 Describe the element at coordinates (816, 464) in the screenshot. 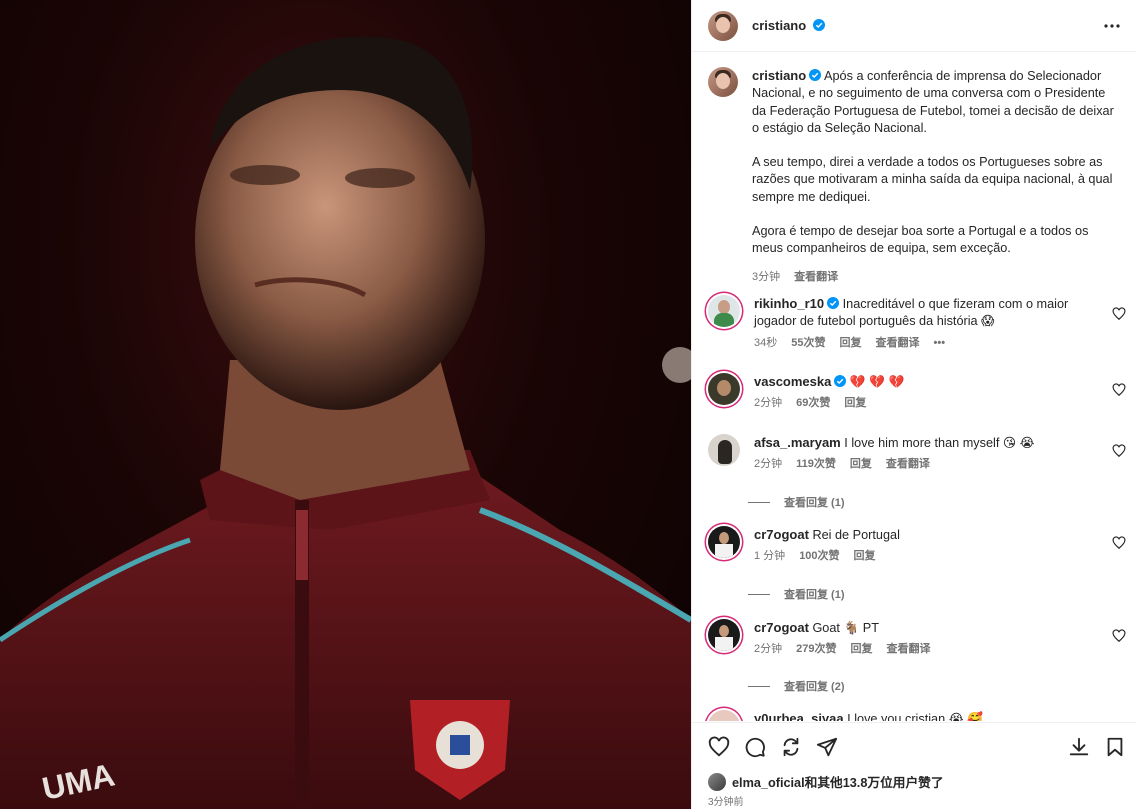

I see `comment-likes: 119次赞` at that location.